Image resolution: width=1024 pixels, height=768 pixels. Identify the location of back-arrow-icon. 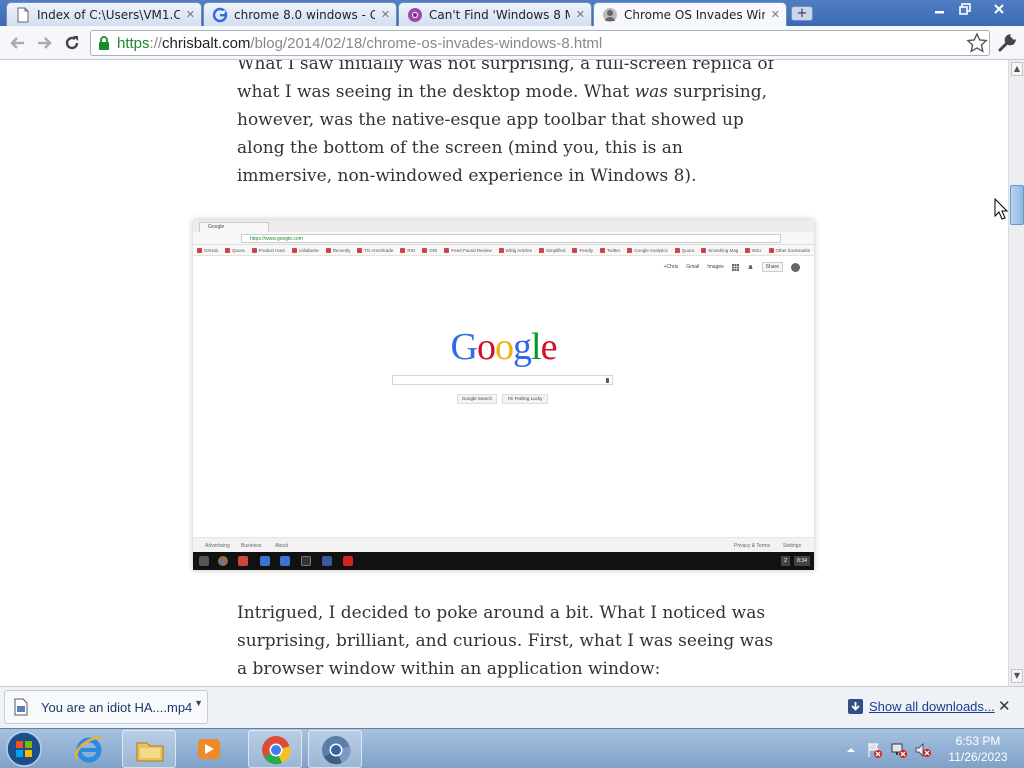
(18, 43).